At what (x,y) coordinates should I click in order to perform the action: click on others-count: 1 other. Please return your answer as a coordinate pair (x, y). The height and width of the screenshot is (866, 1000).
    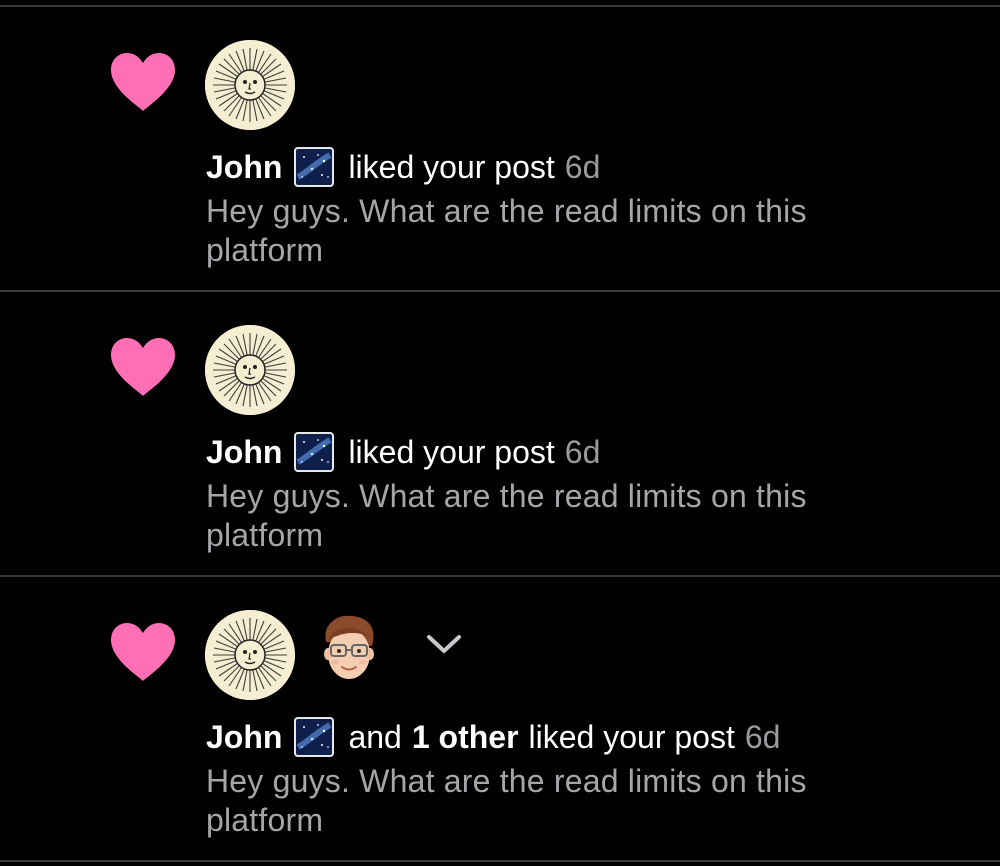
    Looking at the image, I should click on (465, 737).